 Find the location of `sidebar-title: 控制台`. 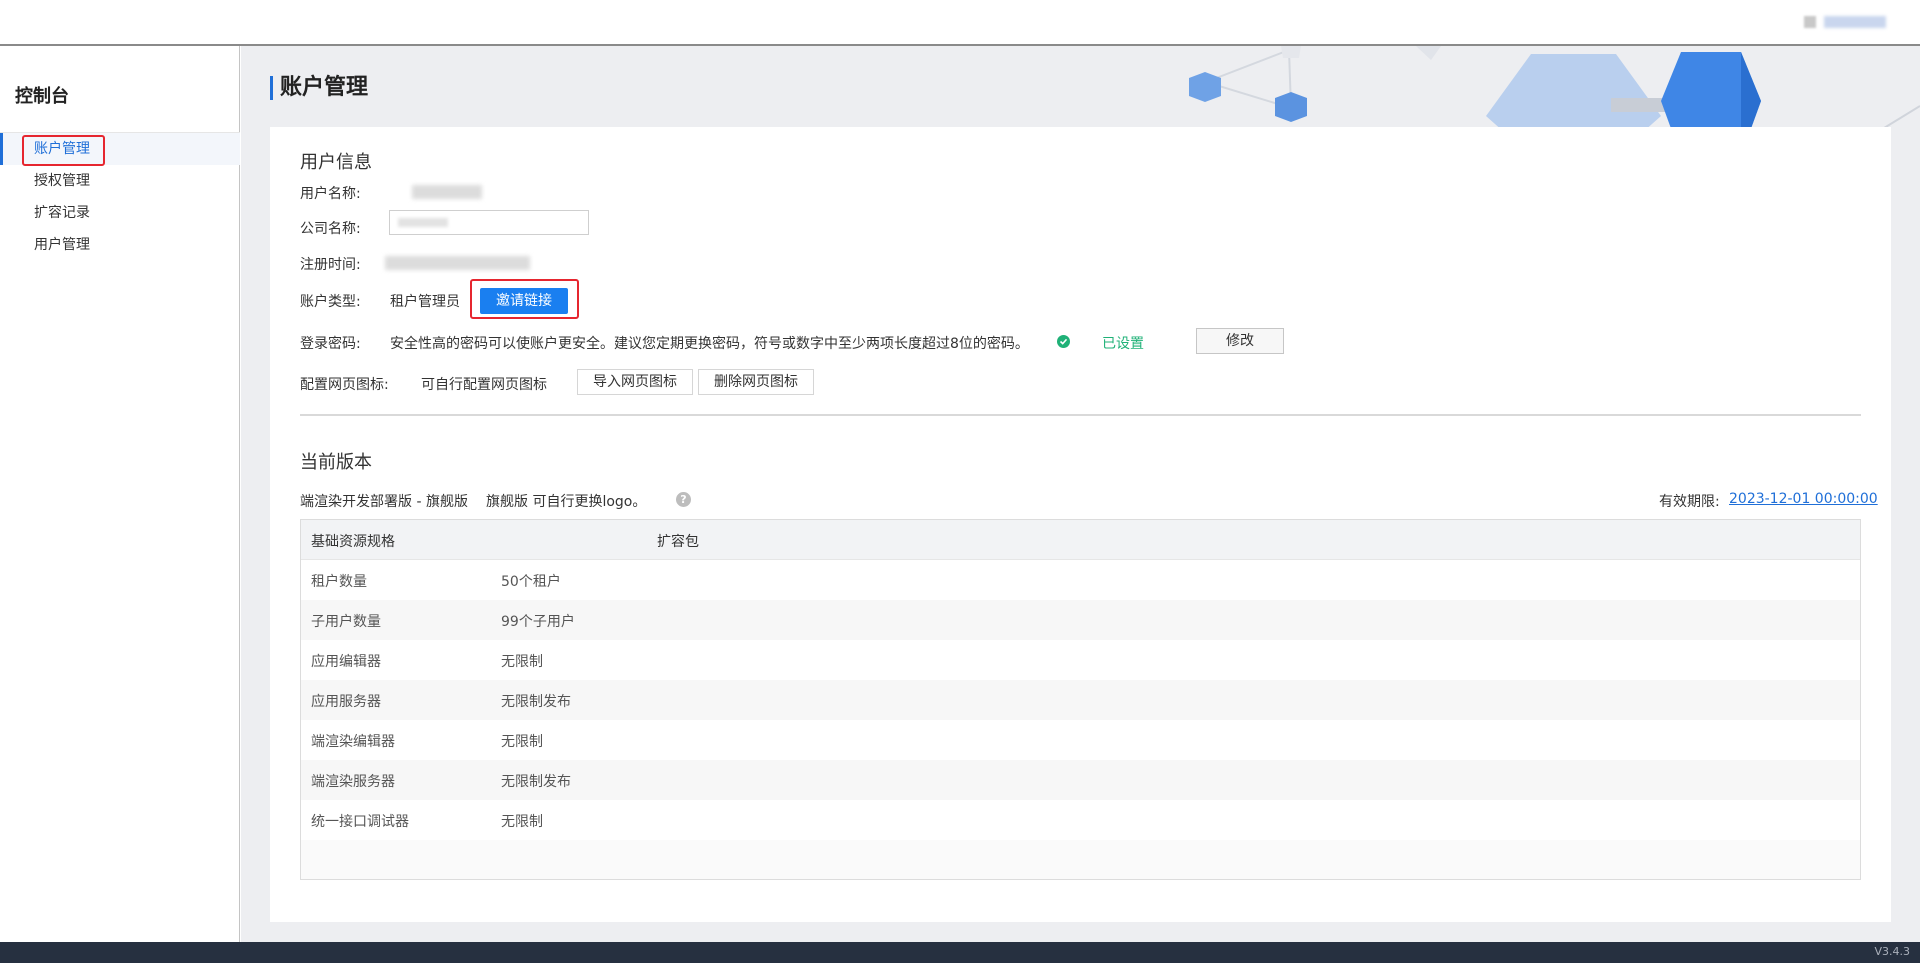

sidebar-title: 控制台 is located at coordinates (42, 96).